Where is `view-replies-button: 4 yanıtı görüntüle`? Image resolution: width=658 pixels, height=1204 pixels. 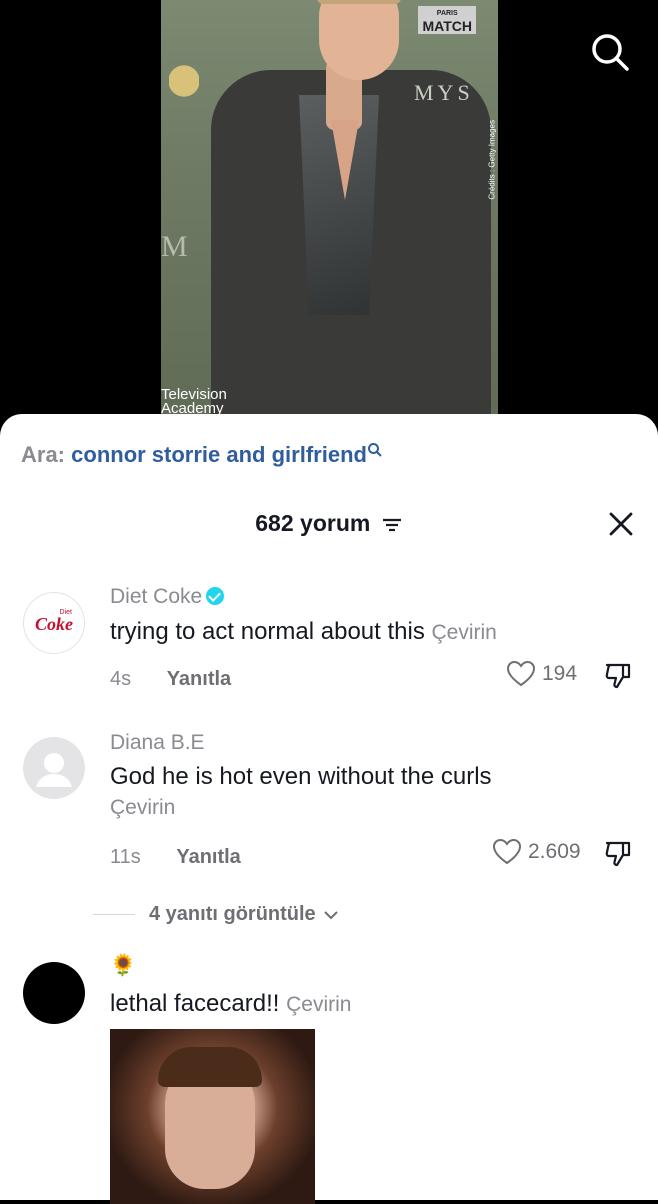 view-replies-button: 4 yanıtı görüntüle is located at coordinates (216, 914).